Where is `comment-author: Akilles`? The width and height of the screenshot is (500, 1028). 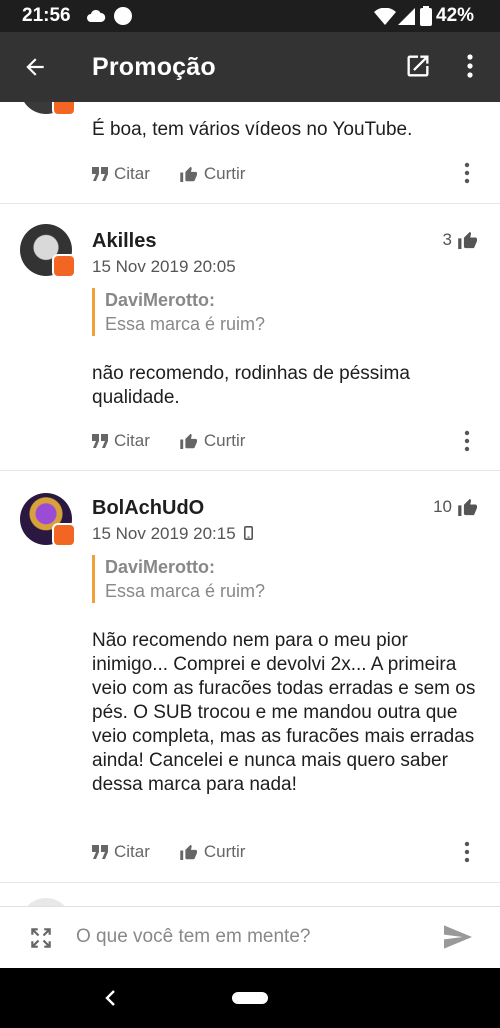 comment-author: Akilles is located at coordinates (124, 241).